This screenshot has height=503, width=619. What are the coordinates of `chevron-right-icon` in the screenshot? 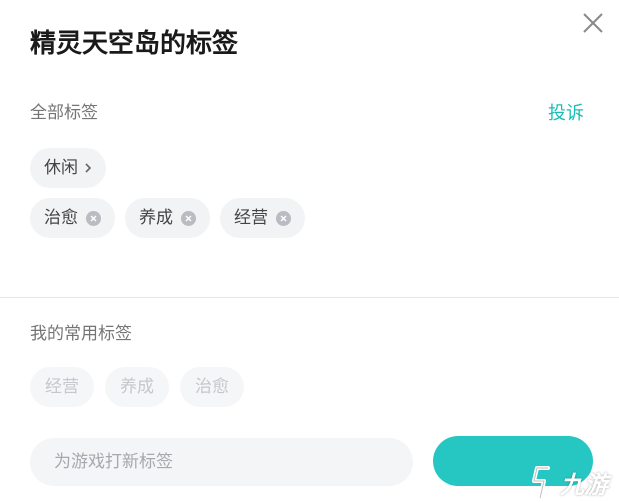 It's located at (88, 168).